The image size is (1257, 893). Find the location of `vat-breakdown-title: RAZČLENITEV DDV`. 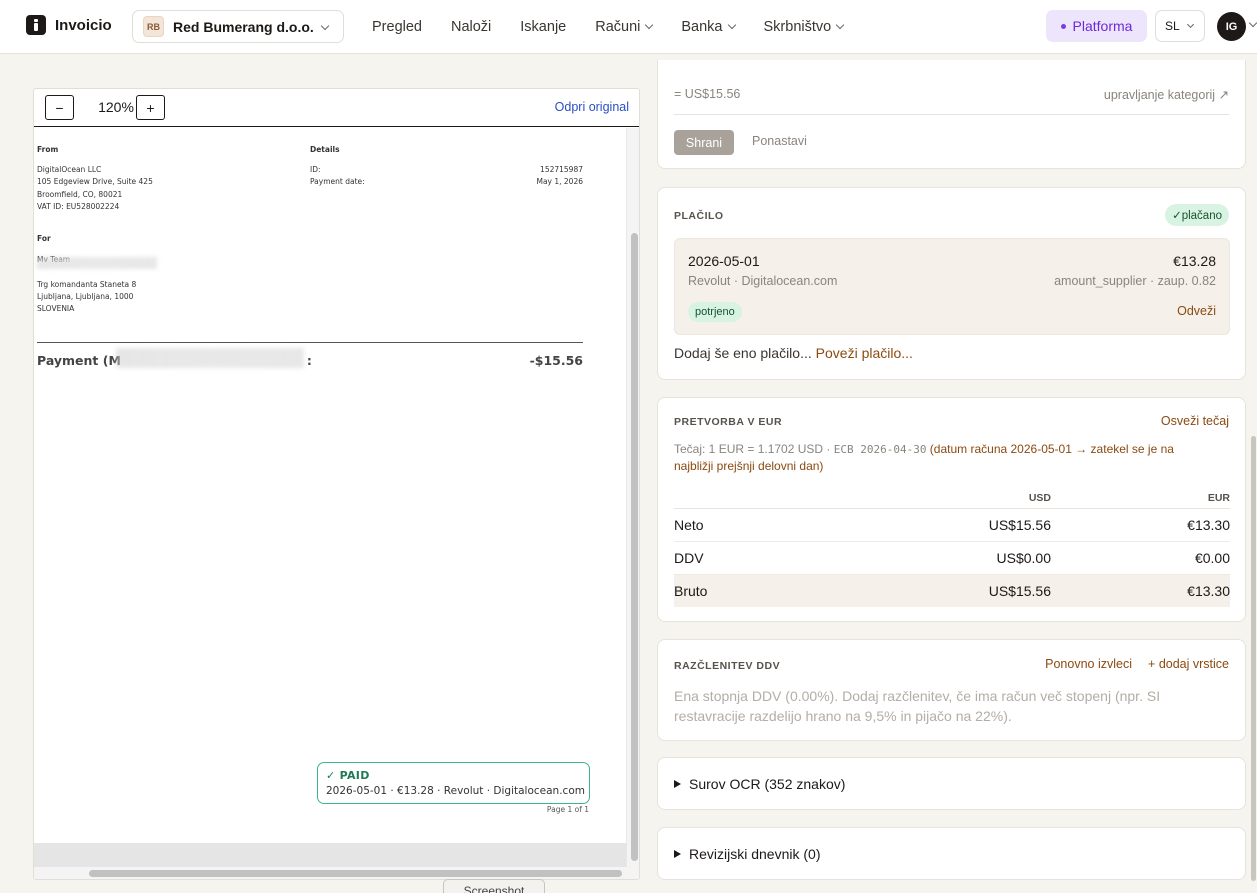

vat-breakdown-title: RAZČLENITEV DDV is located at coordinates (727, 666).